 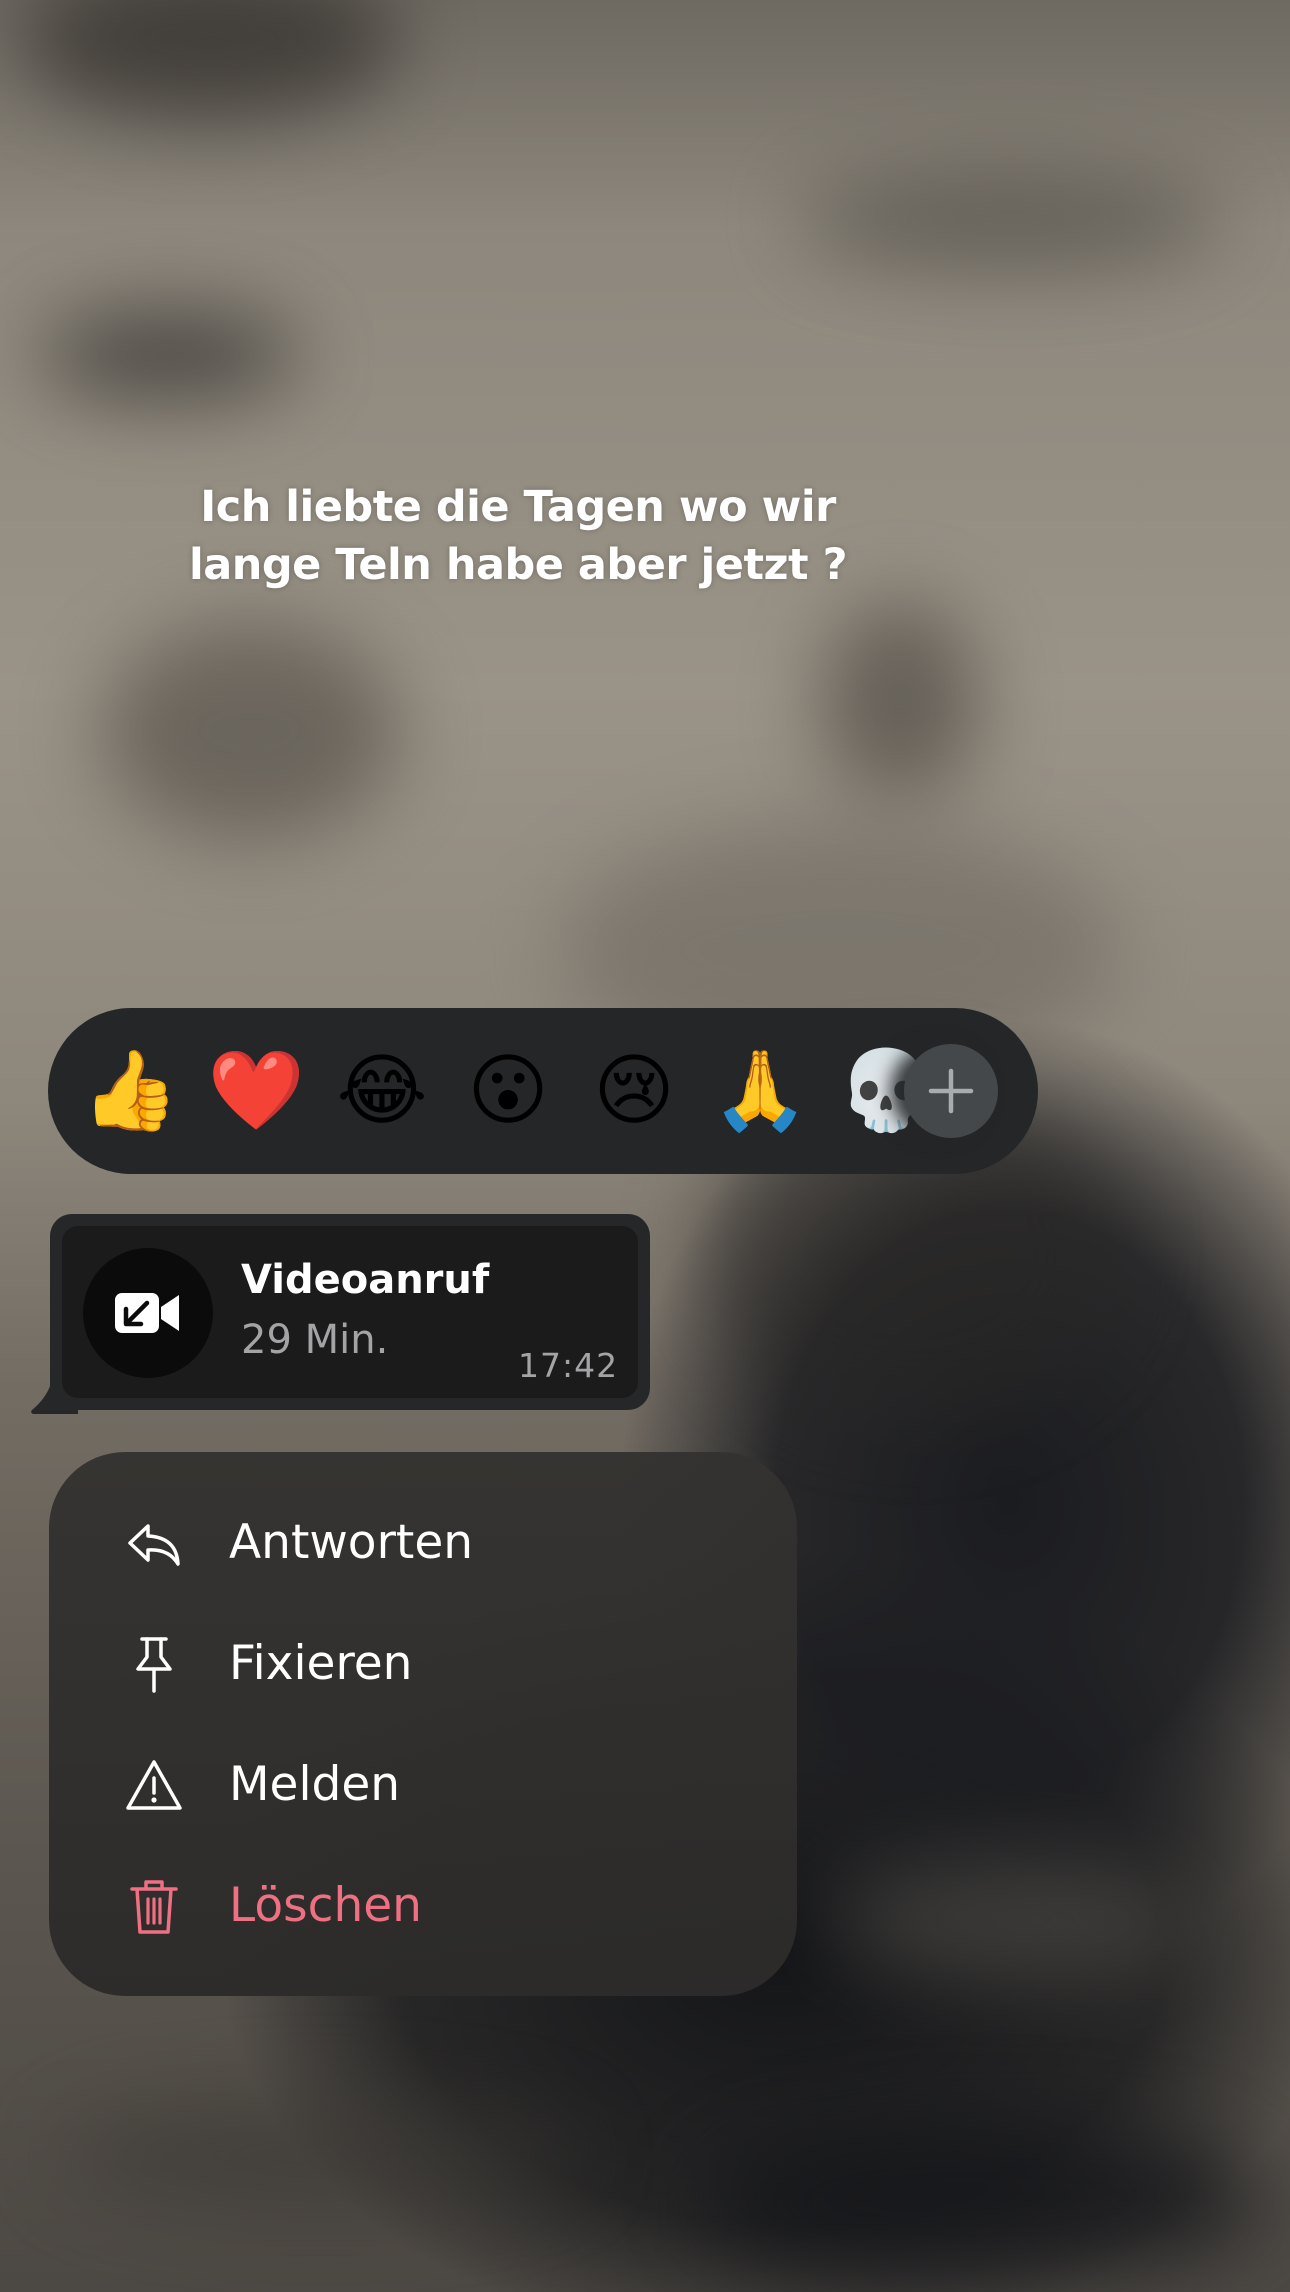 I want to click on call-duration: 29 Min., so click(x=315, y=1340).